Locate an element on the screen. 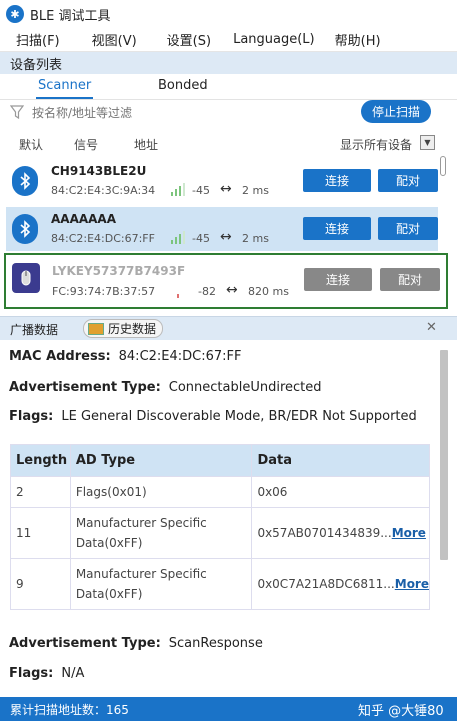 The width and height of the screenshot is (457, 721). flags2-value: N/A is located at coordinates (73, 673).